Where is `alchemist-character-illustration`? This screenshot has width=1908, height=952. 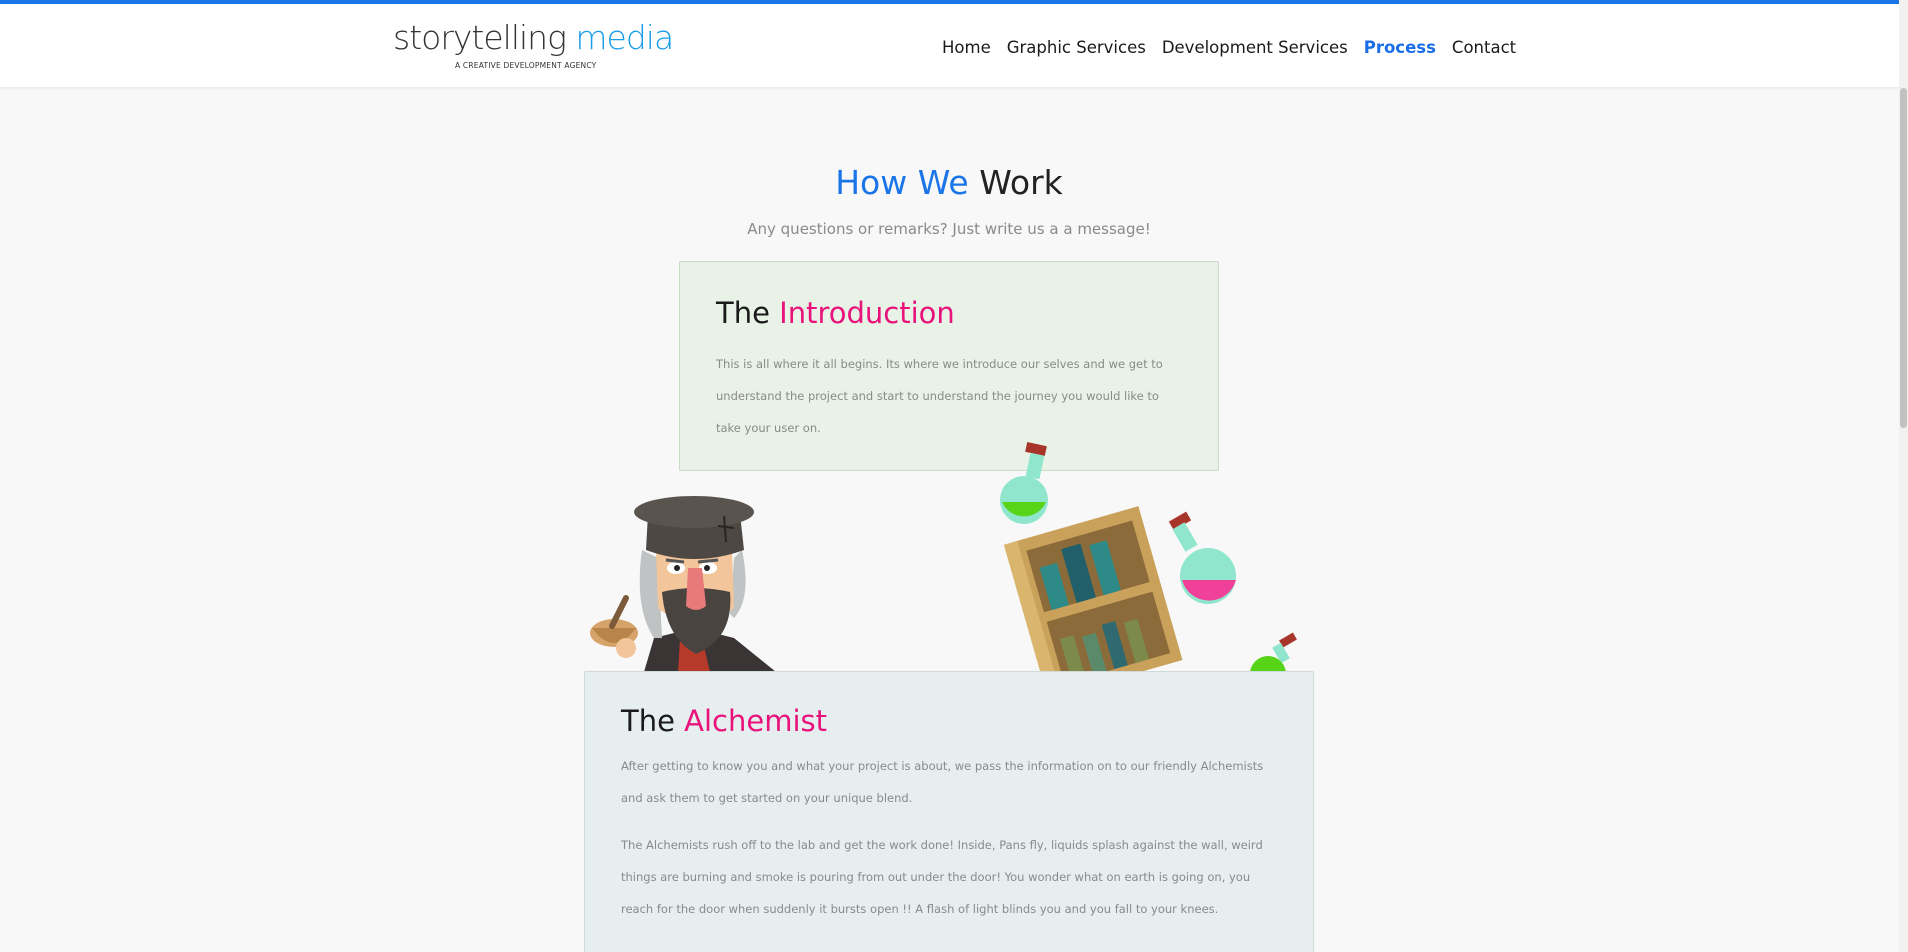
alchemist-character-illustration is located at coordinates (683, 584).